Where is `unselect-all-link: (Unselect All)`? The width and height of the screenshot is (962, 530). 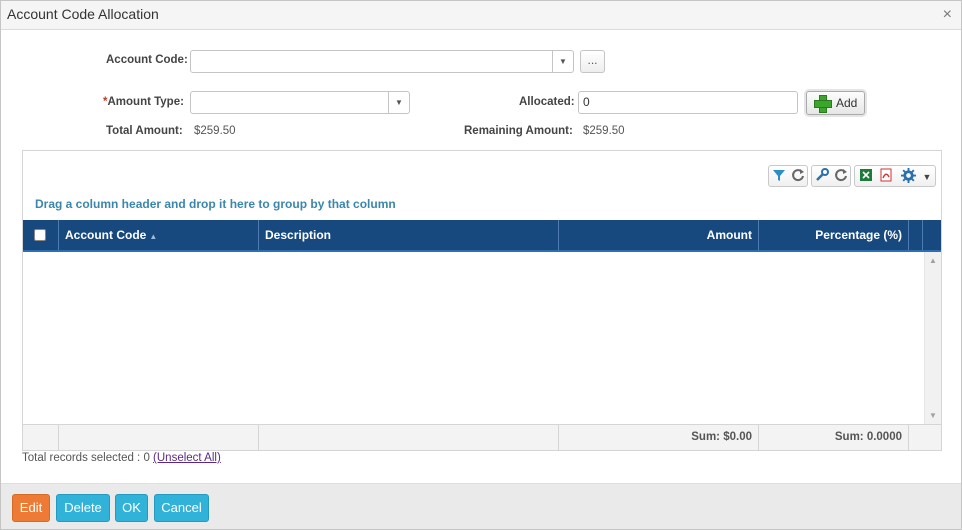
unselect-all-link: (Unselect All) is located at coordinates (187, 458).